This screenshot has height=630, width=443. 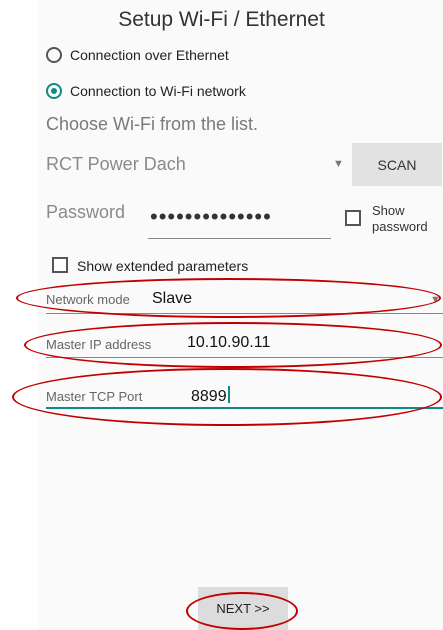 What do you see at coordinates (60, 265) in the screenshot?
I see `extended-params-checkbox` at bounding box center [60, 265].